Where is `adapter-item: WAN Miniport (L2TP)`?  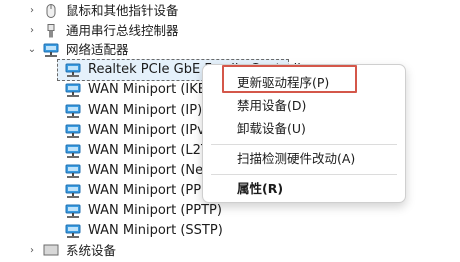 adapter-item: WAN Miniport (L2TP) is located at coordinates (141, 151).